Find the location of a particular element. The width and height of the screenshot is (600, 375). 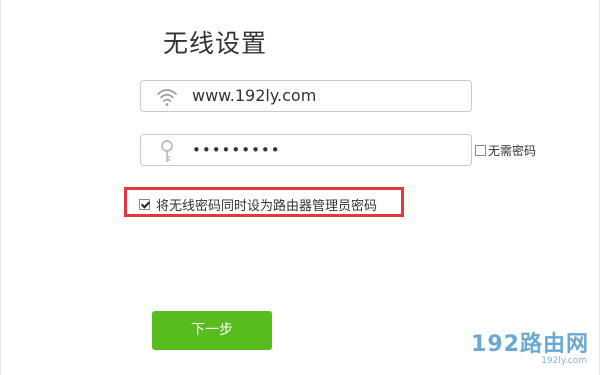

sync-admin-password-option: 将无线密码同时设为路由器管理员密码 is located at coordinates (258, 204).